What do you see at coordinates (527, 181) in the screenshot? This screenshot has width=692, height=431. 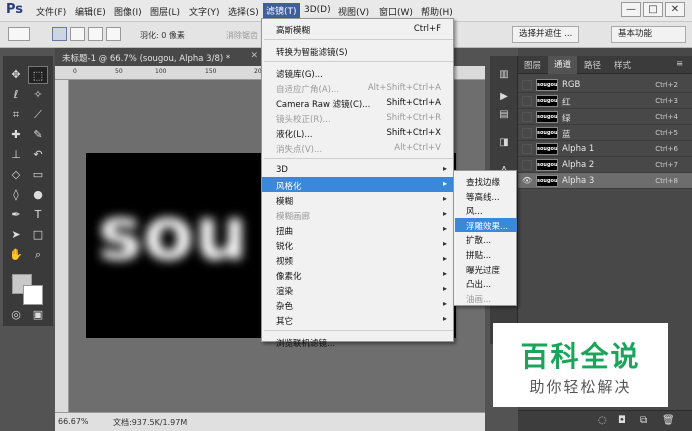 I see `visibility-eye-icon: 👁` at bounding box center [527, 181].